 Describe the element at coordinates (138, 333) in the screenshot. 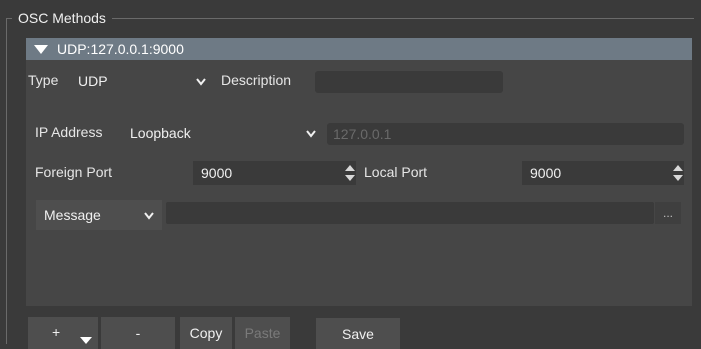

I see `remove-button: -` at that location.